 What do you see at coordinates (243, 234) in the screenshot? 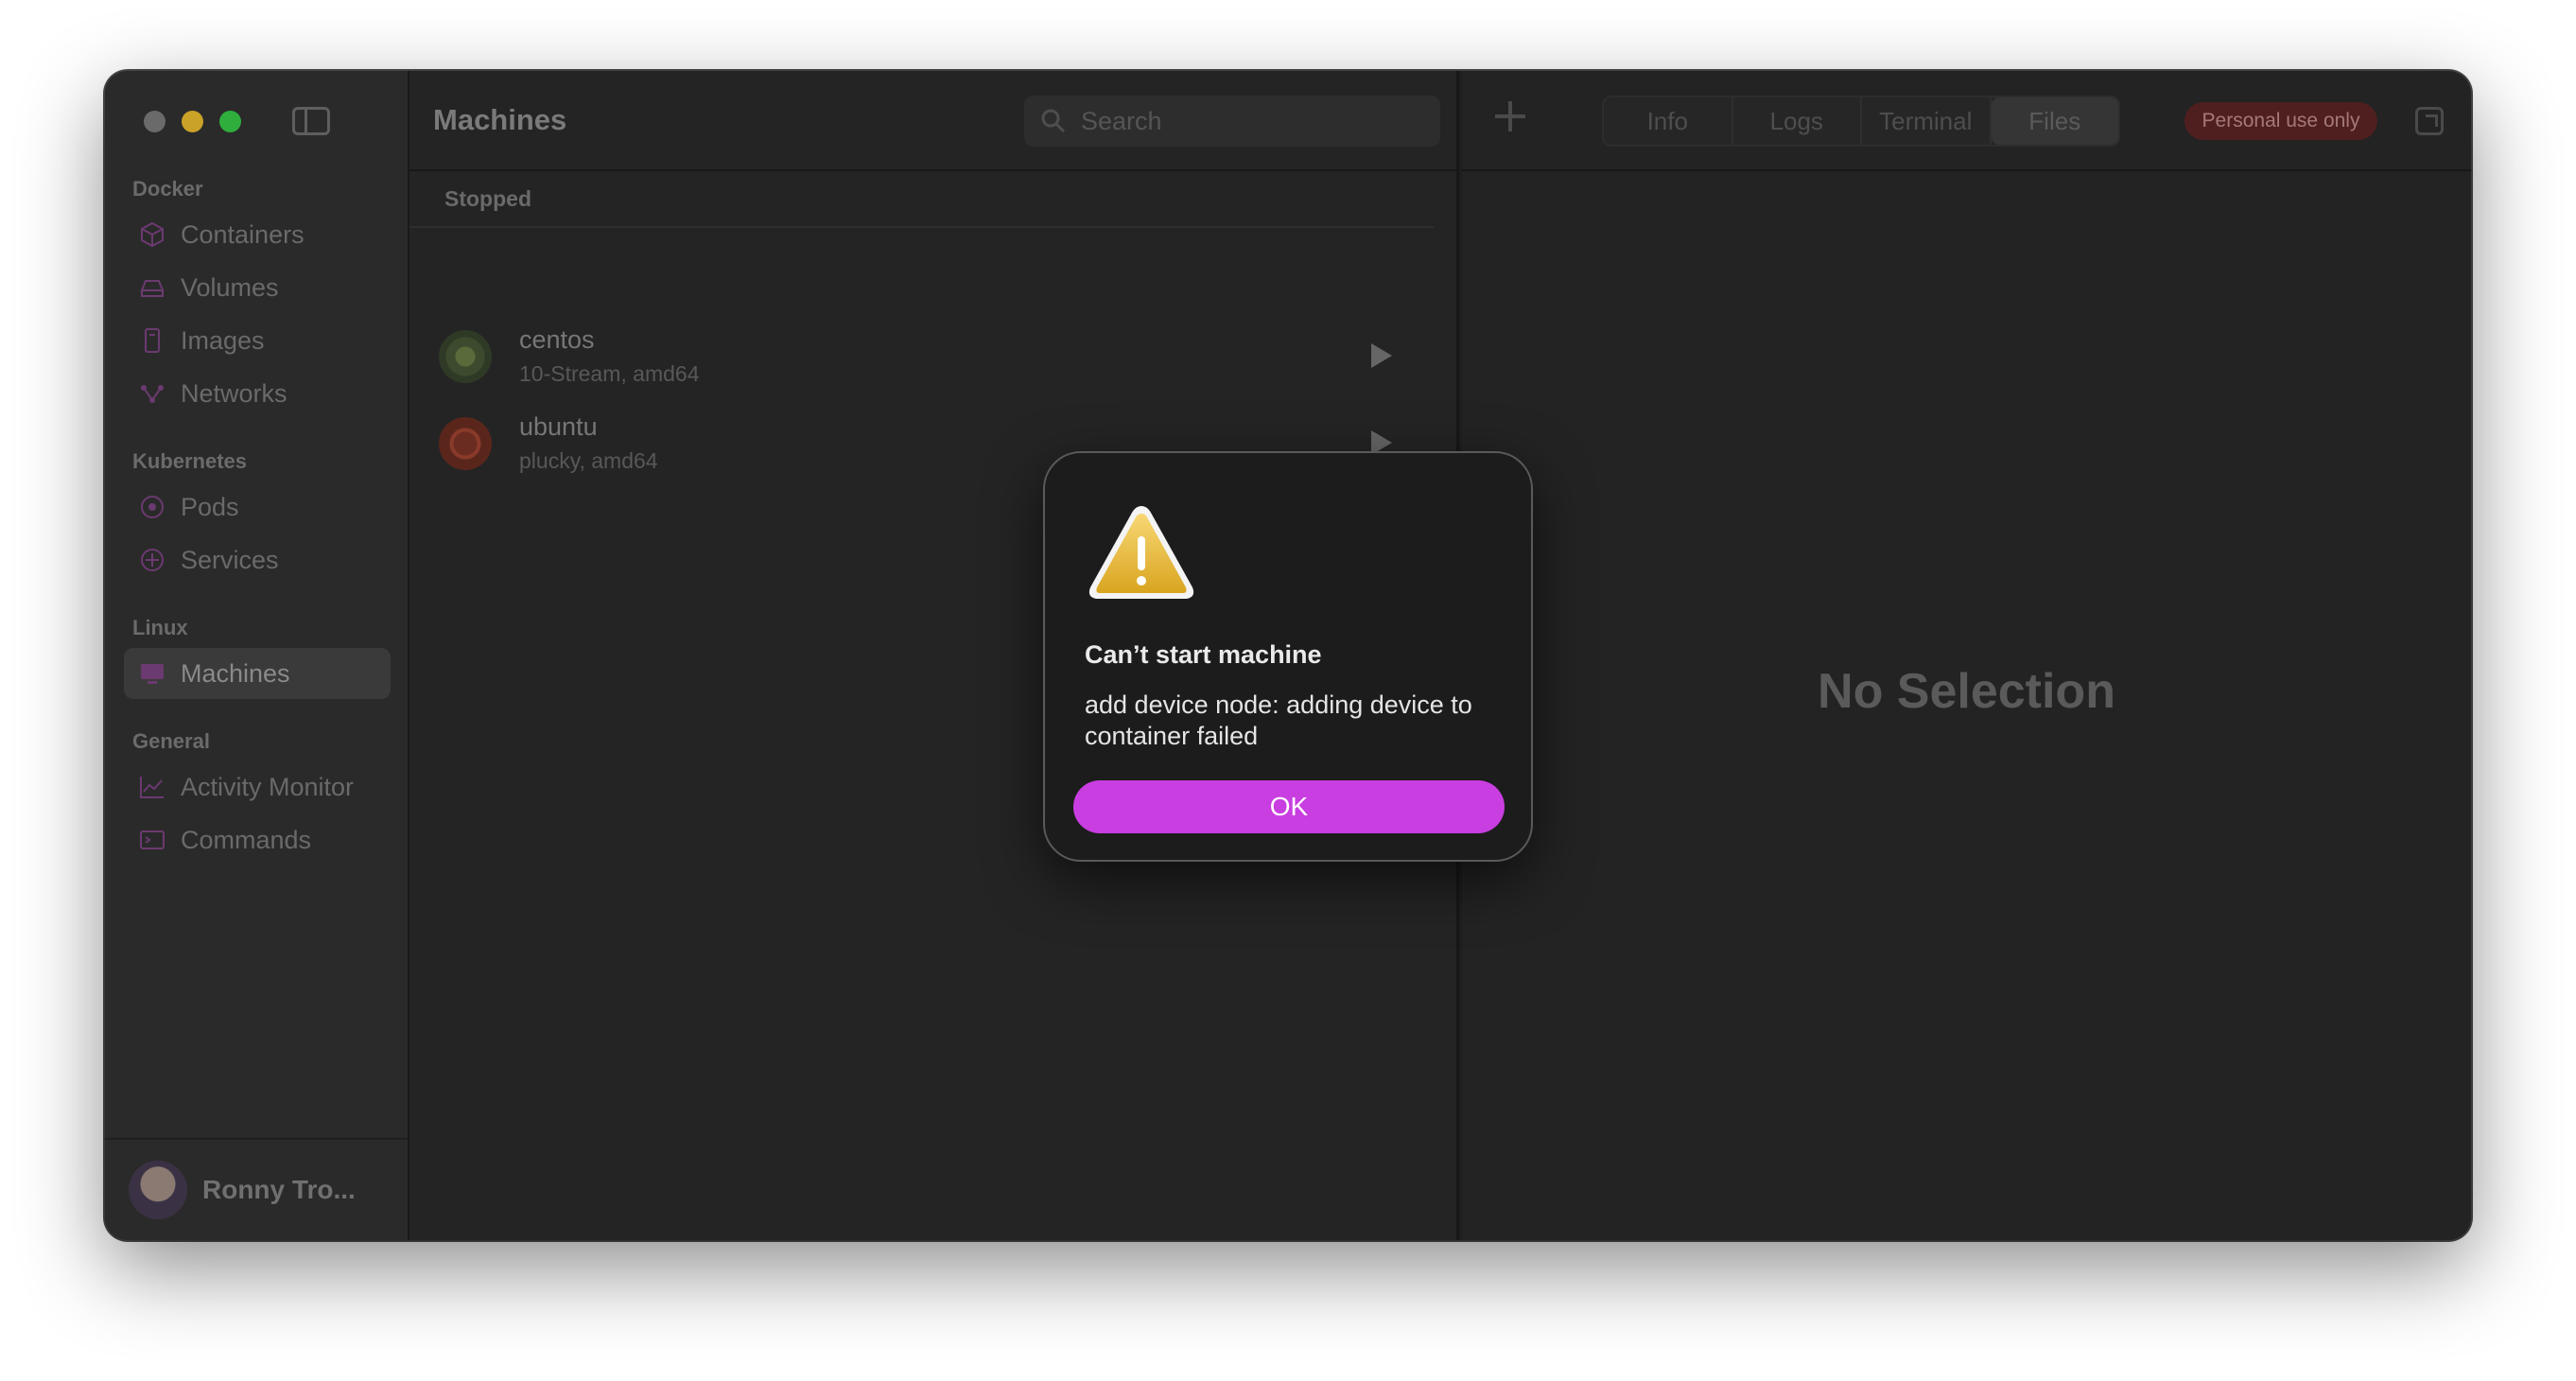
I see `sidebar-item-label: Containers` at bounding box center [243, 234].